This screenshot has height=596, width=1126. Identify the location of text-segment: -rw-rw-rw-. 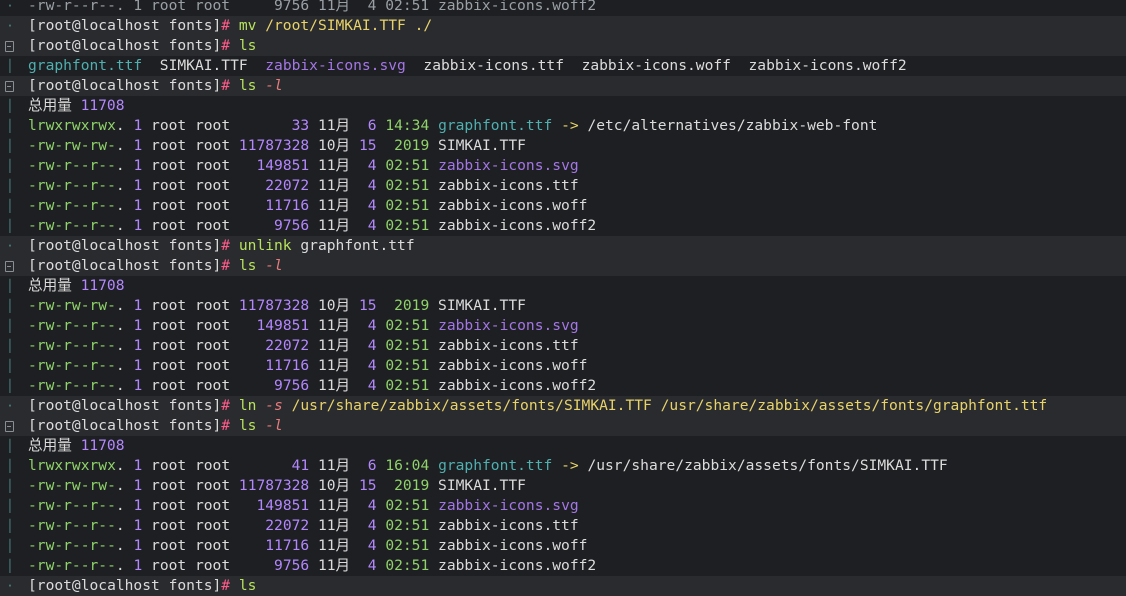
(72, 145).